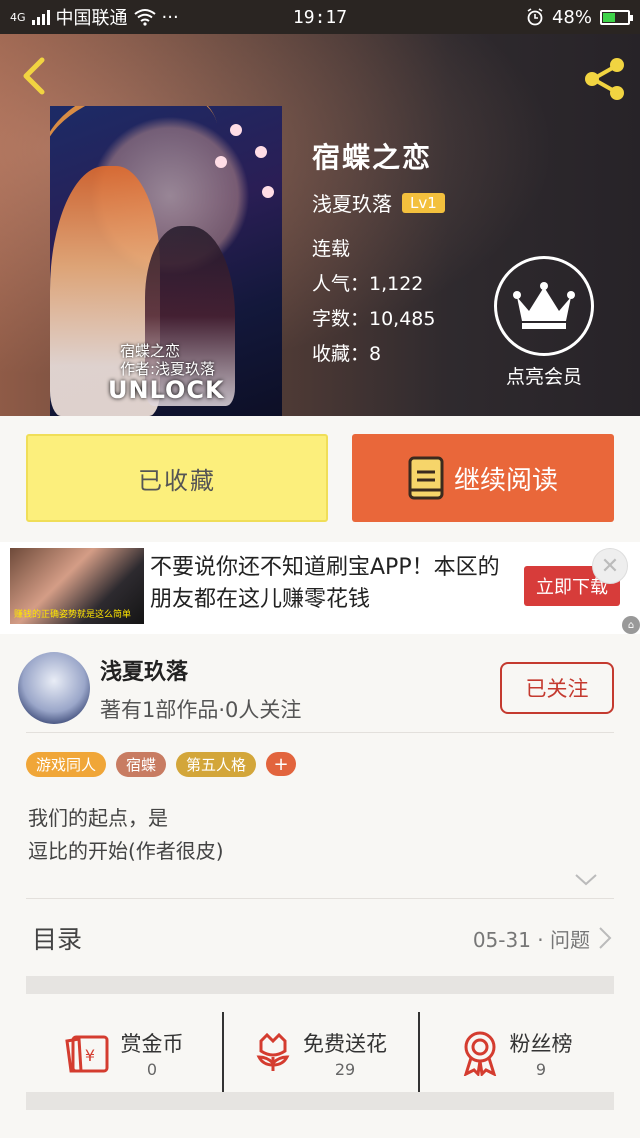  Describe the element at coordinates (57, 939) in the screenshot. I see `catalog-title: 目录` at that location.